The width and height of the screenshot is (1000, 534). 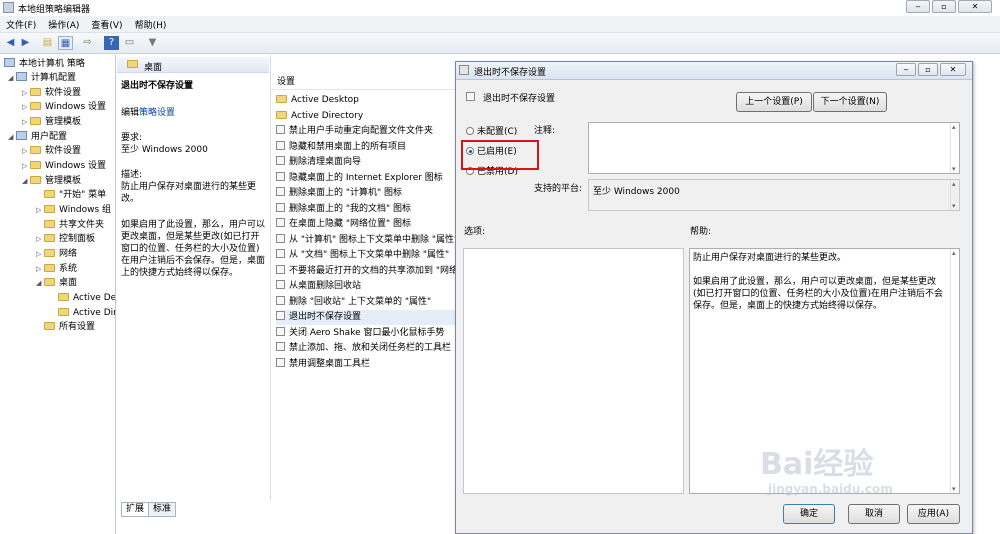 I want to click on radio-not-configured: 未配置(C), so click(x=491, y=132).